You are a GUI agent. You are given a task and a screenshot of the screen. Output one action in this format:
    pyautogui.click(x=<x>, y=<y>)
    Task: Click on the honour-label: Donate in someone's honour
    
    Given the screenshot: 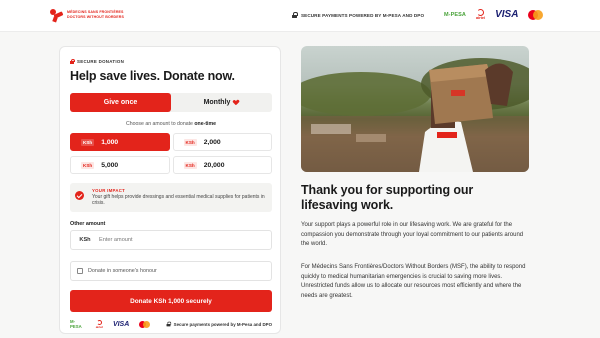 What is the action you would take?
    pyautogui.click(x=122, y=271)
    